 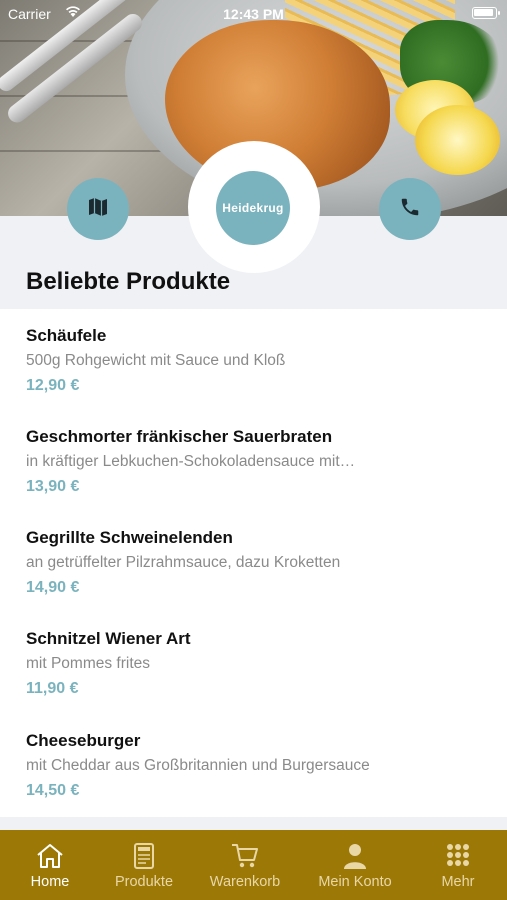 I want to click on product-price: 14,90 €, so click(x=53, y=587).